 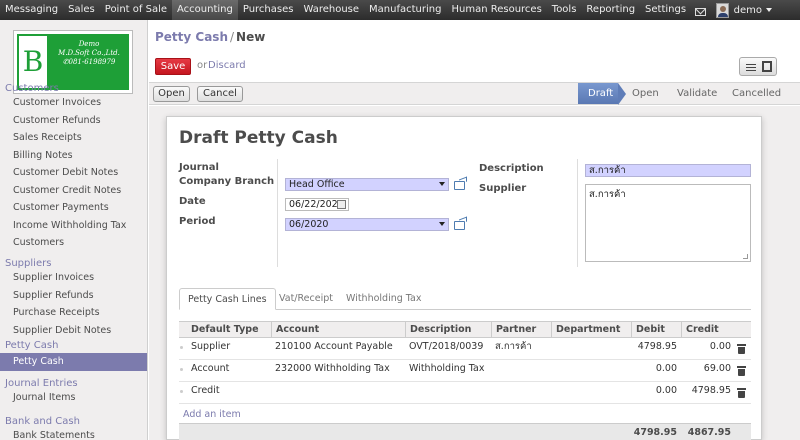 I want to click on form-view-icon, so click(x=767, y=66).